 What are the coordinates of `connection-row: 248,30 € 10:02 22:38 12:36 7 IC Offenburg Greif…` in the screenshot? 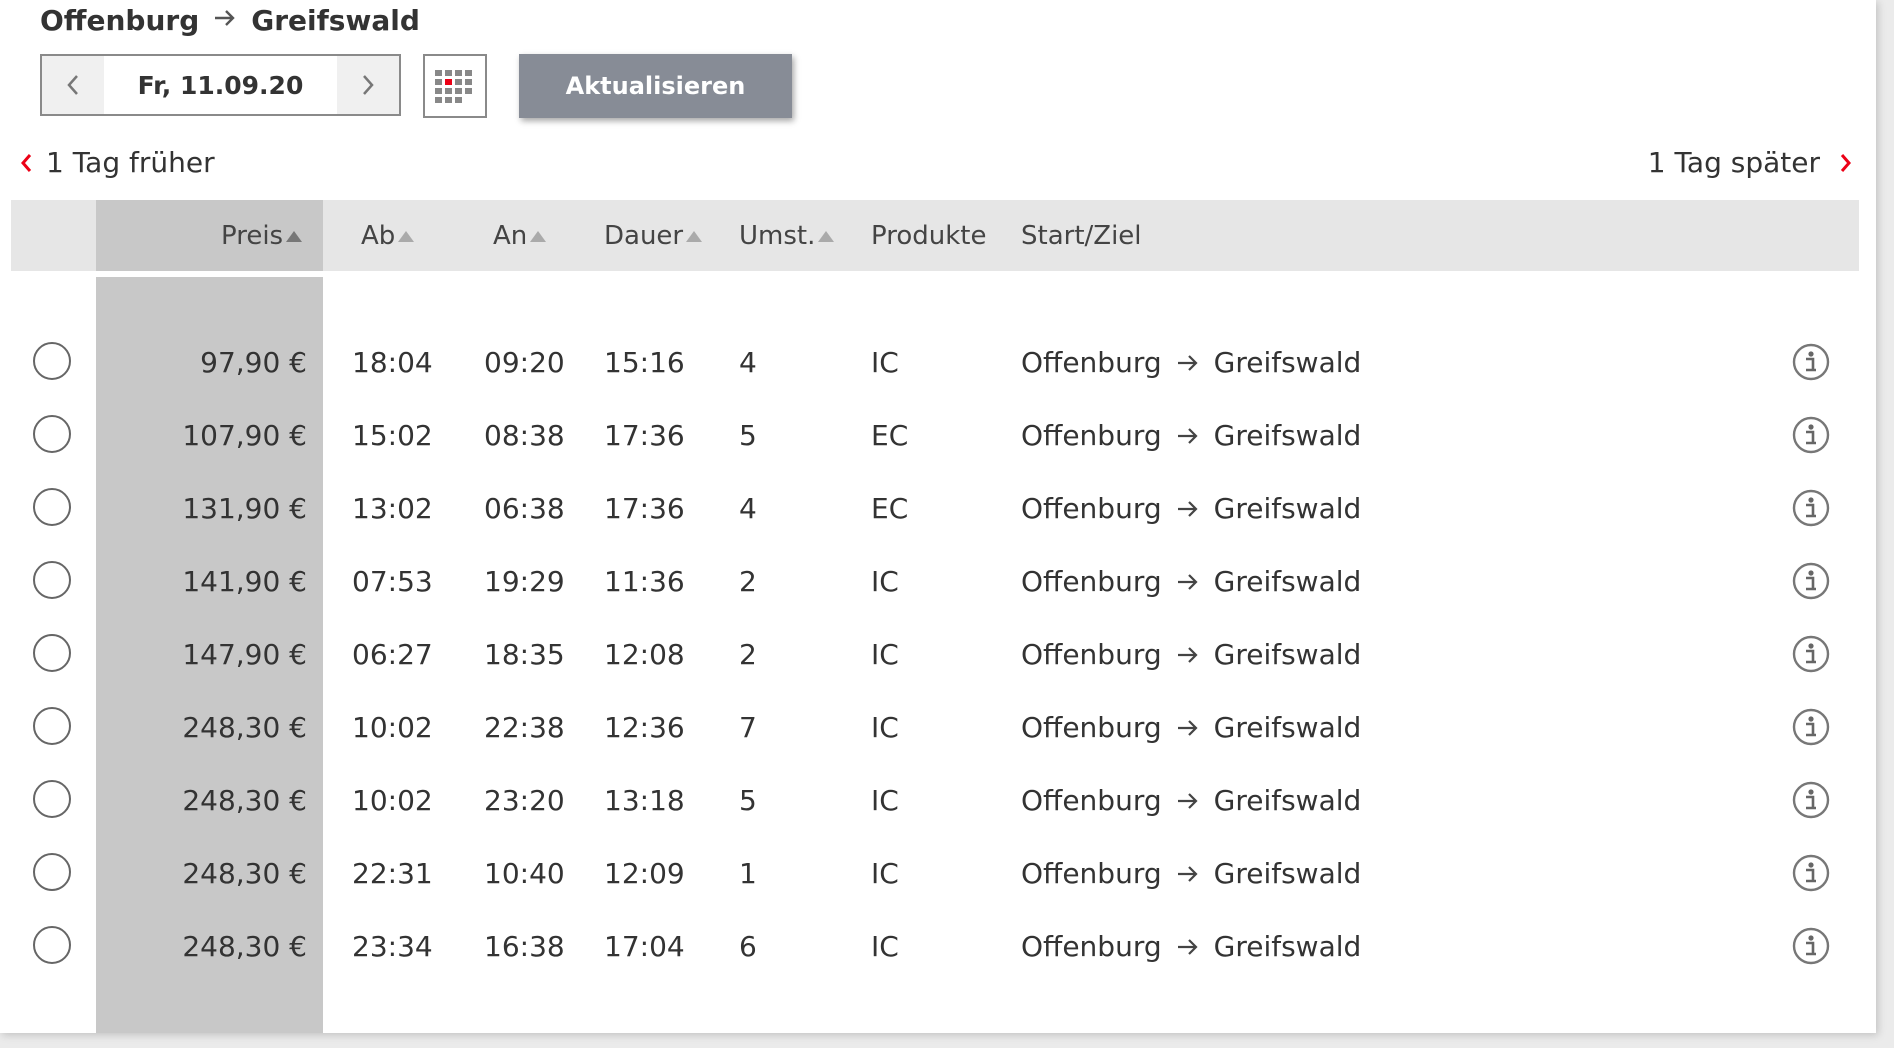 It's located at (938, 727).